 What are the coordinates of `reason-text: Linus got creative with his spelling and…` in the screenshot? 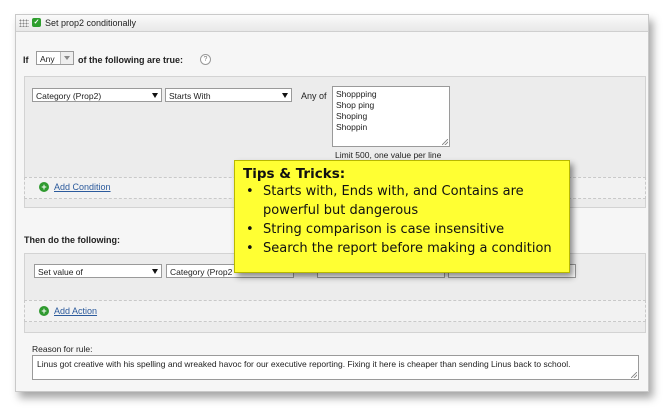 It's located at (304, 364).